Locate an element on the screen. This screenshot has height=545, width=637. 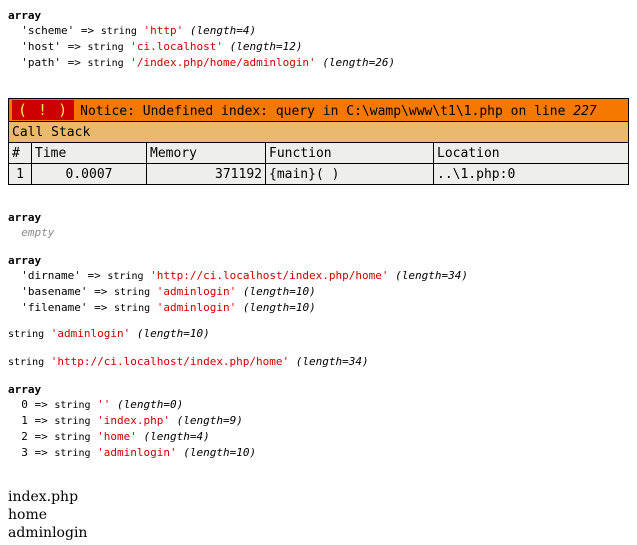
dump-key: 1 is located at coordinates (24, 420).